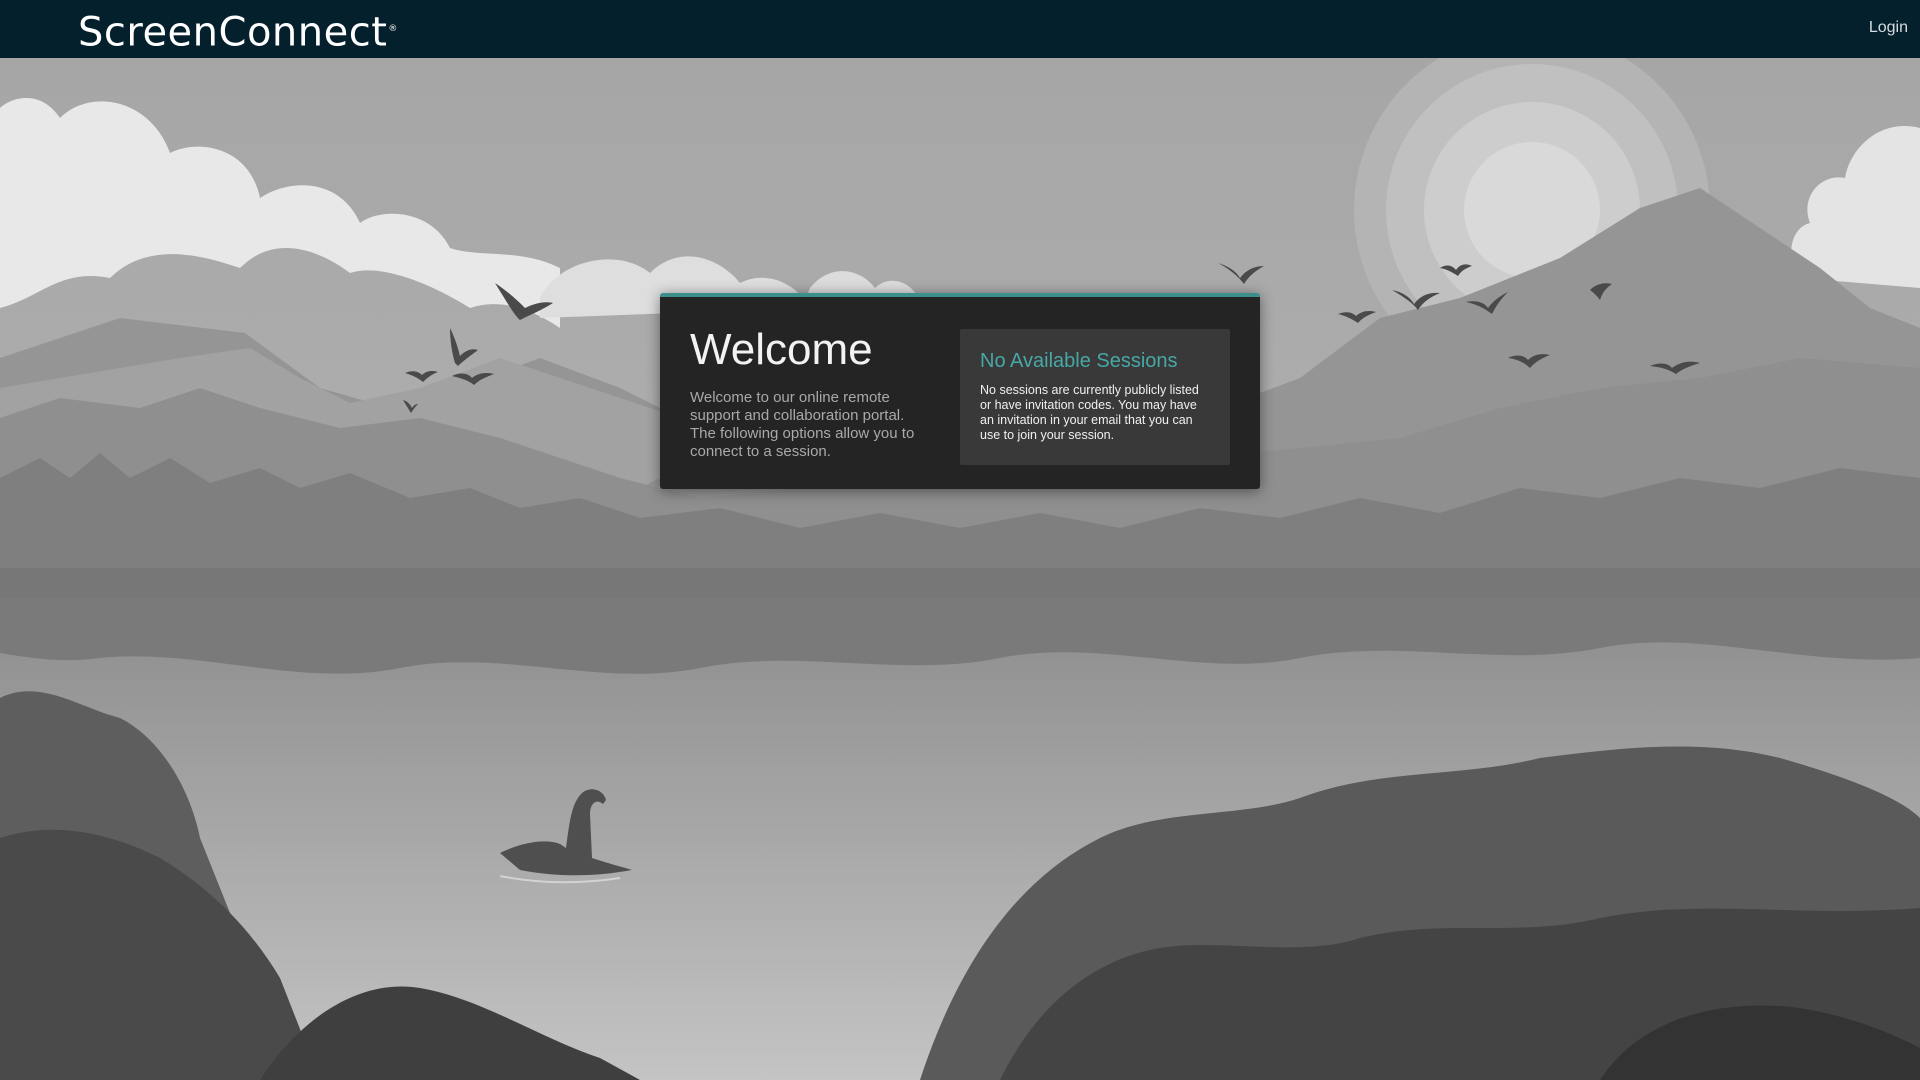 This screenshot has width=1920, height=1080. Describe the element at coordinates (233, 32) in the screenshot. I see `brand-name: ScreenConnect` at that location.